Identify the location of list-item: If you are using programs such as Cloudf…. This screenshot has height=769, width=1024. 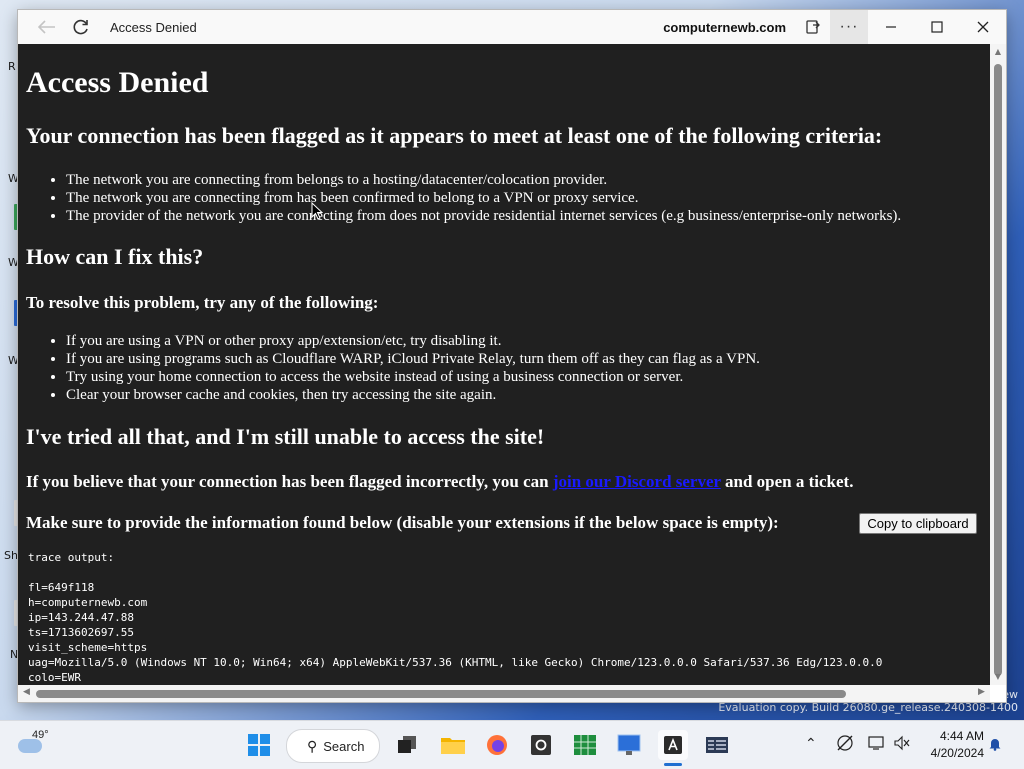
(413, 359).